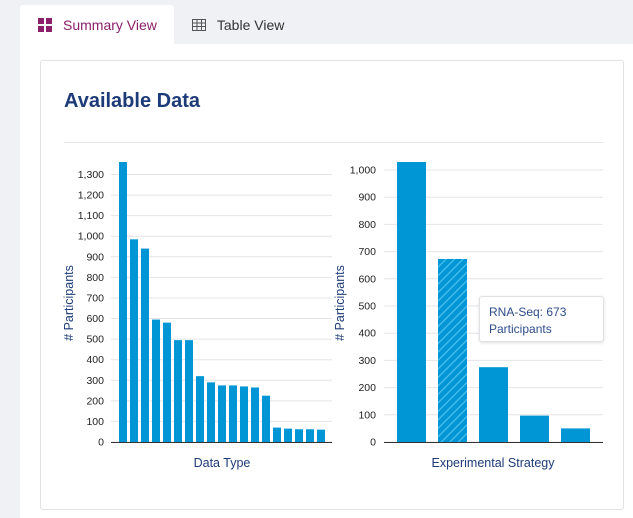  I want to click on chart-tooltip: RNA-Seq: 673 Participants, so click(541, 319).